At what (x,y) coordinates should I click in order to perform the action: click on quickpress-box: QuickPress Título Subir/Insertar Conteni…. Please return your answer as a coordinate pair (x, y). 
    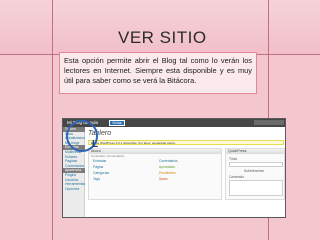
    Looking at the image, I should click on (255, 174).